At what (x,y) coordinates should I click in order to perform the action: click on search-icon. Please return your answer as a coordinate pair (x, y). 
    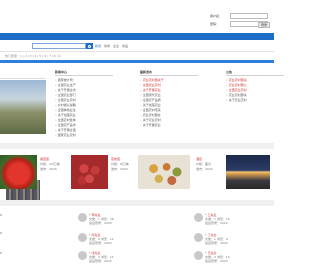
    Looking at the image, I should click on (89, 46).